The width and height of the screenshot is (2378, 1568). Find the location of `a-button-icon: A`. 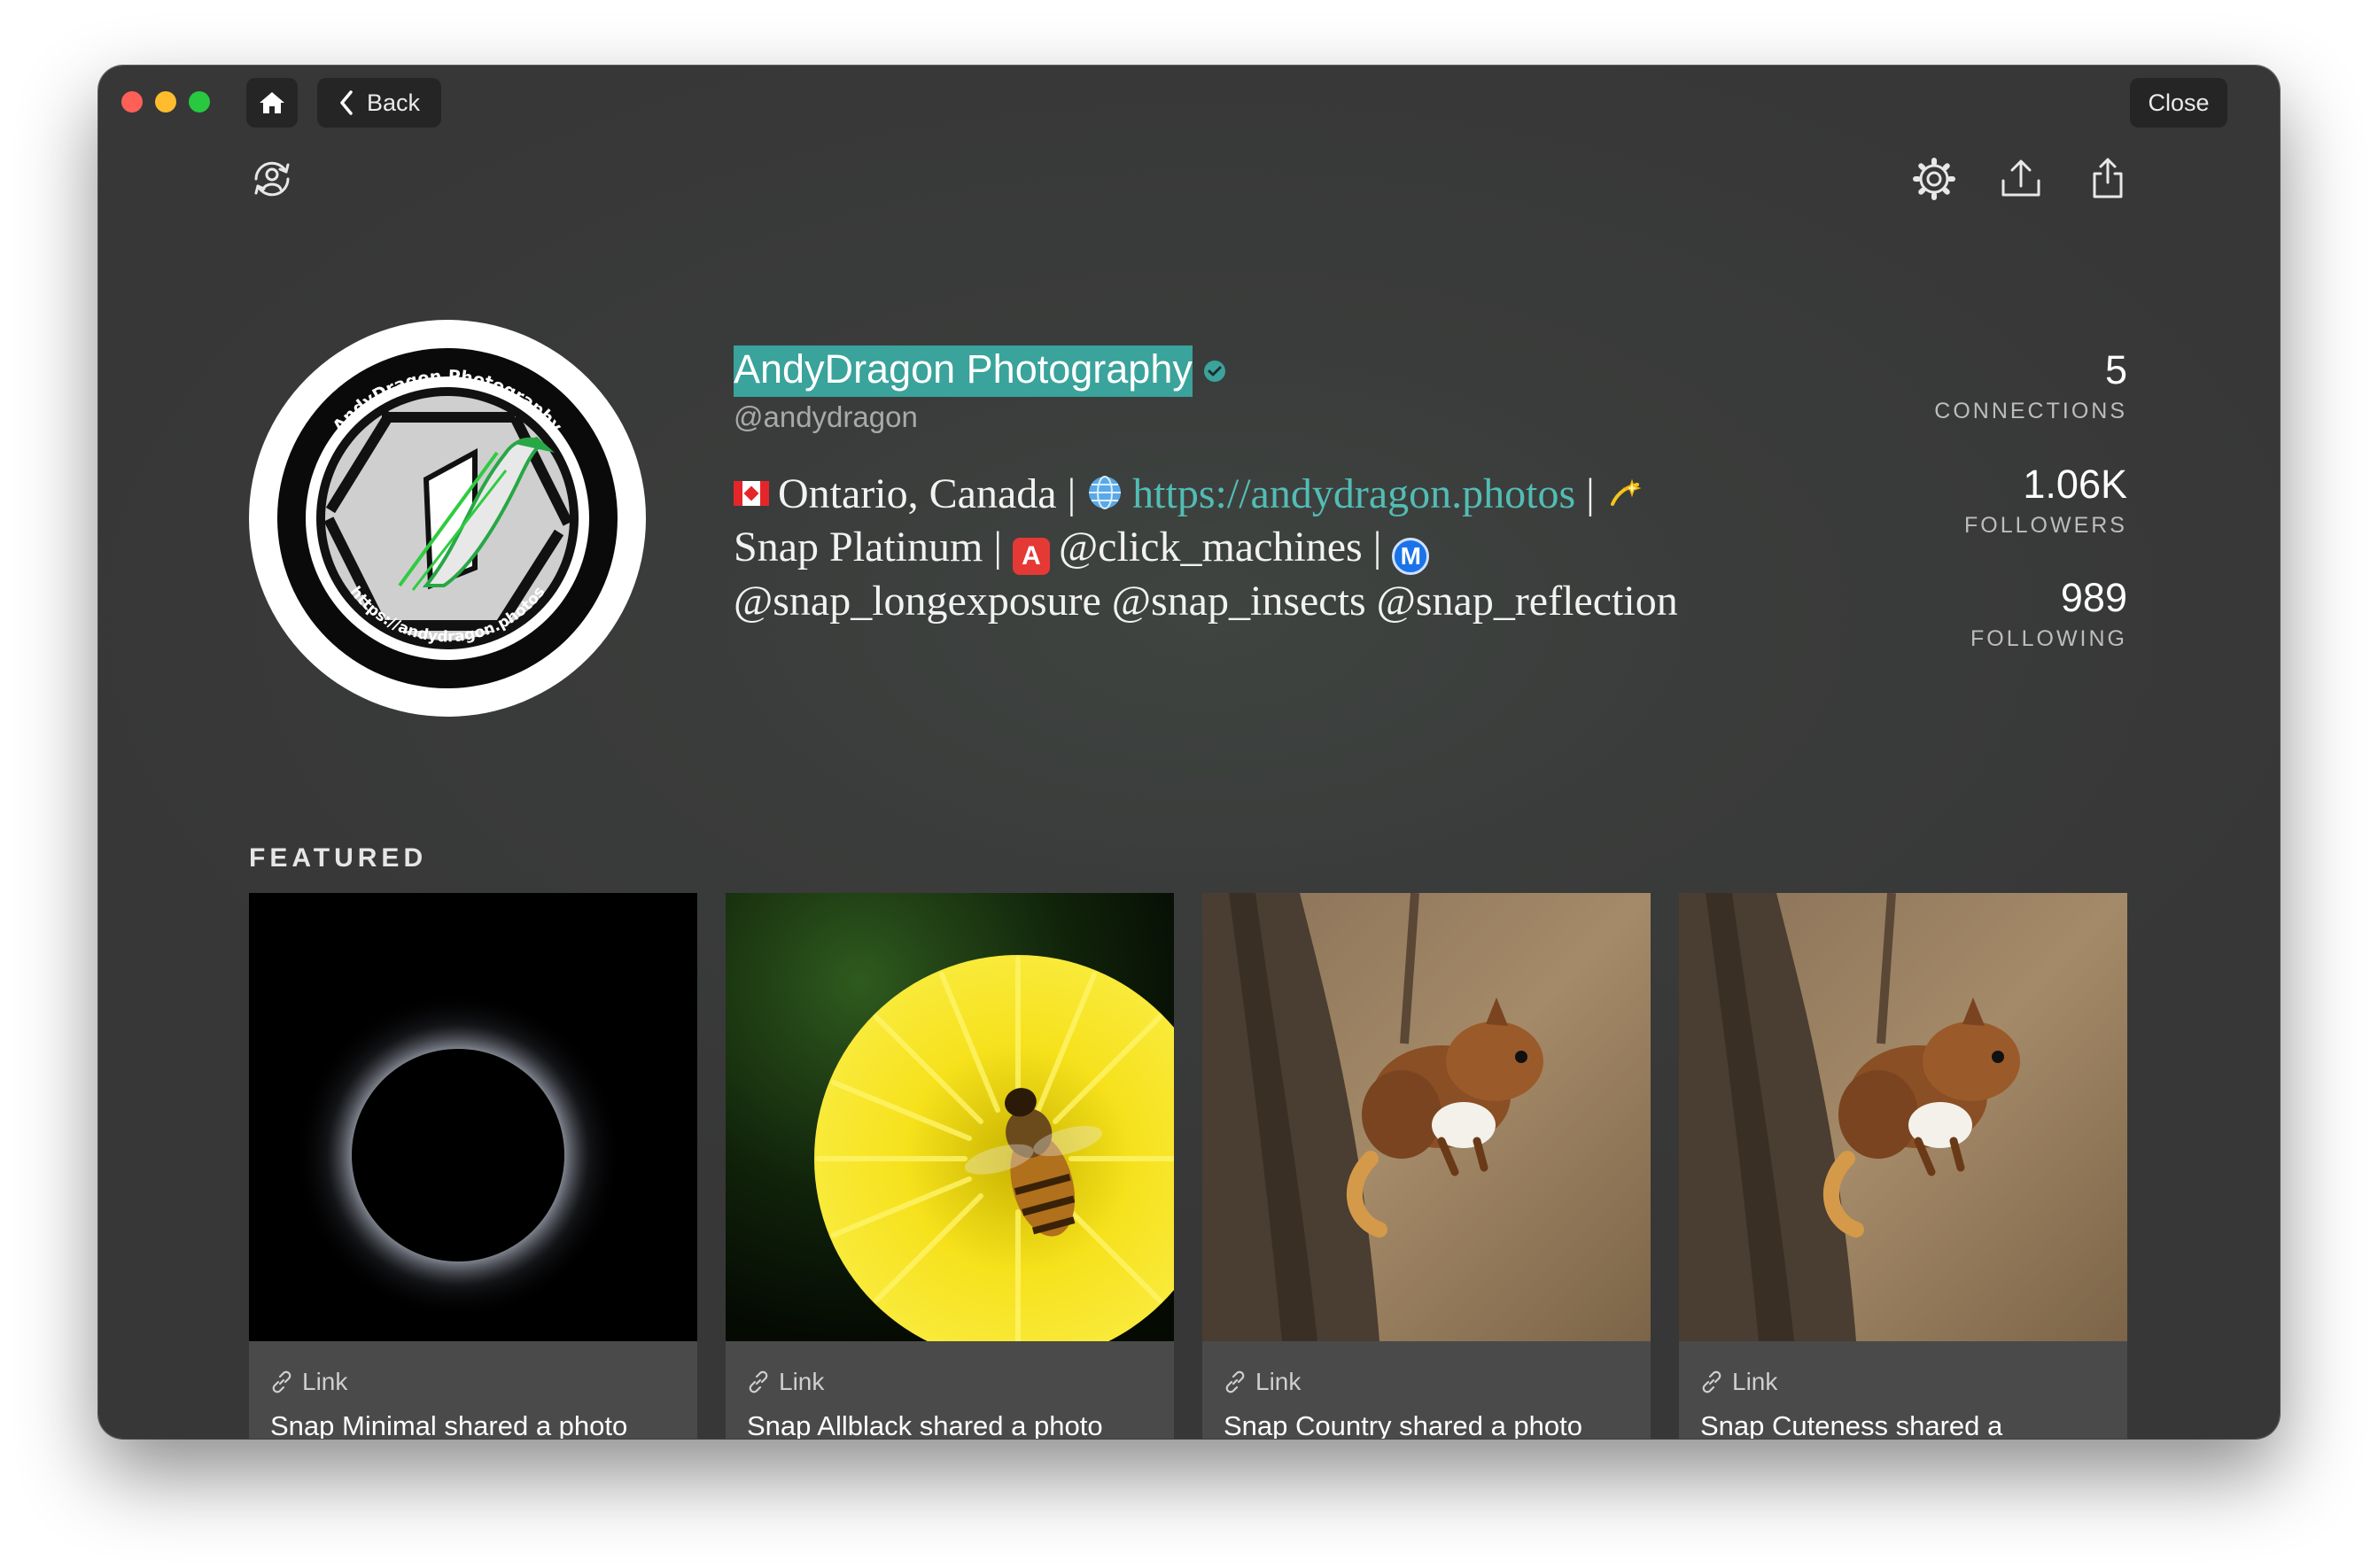

a-button-icon: A is located at coordinates (1031, 556).